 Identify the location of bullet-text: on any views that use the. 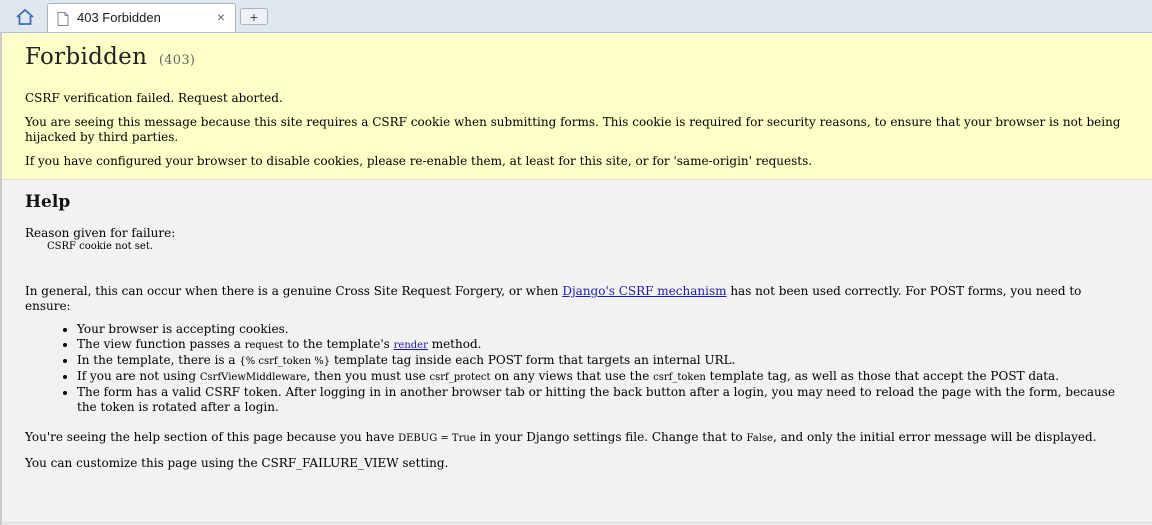
(572, 376).